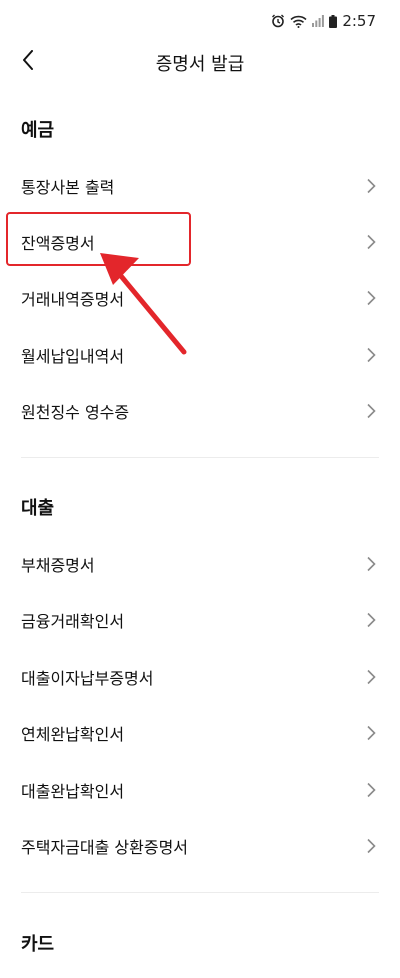 This screenshot has height=978, width=400. Describe the element at coordinates (73, 791) in the screenshot. I see `menu-item-label: 대출완납확인서` at that location.